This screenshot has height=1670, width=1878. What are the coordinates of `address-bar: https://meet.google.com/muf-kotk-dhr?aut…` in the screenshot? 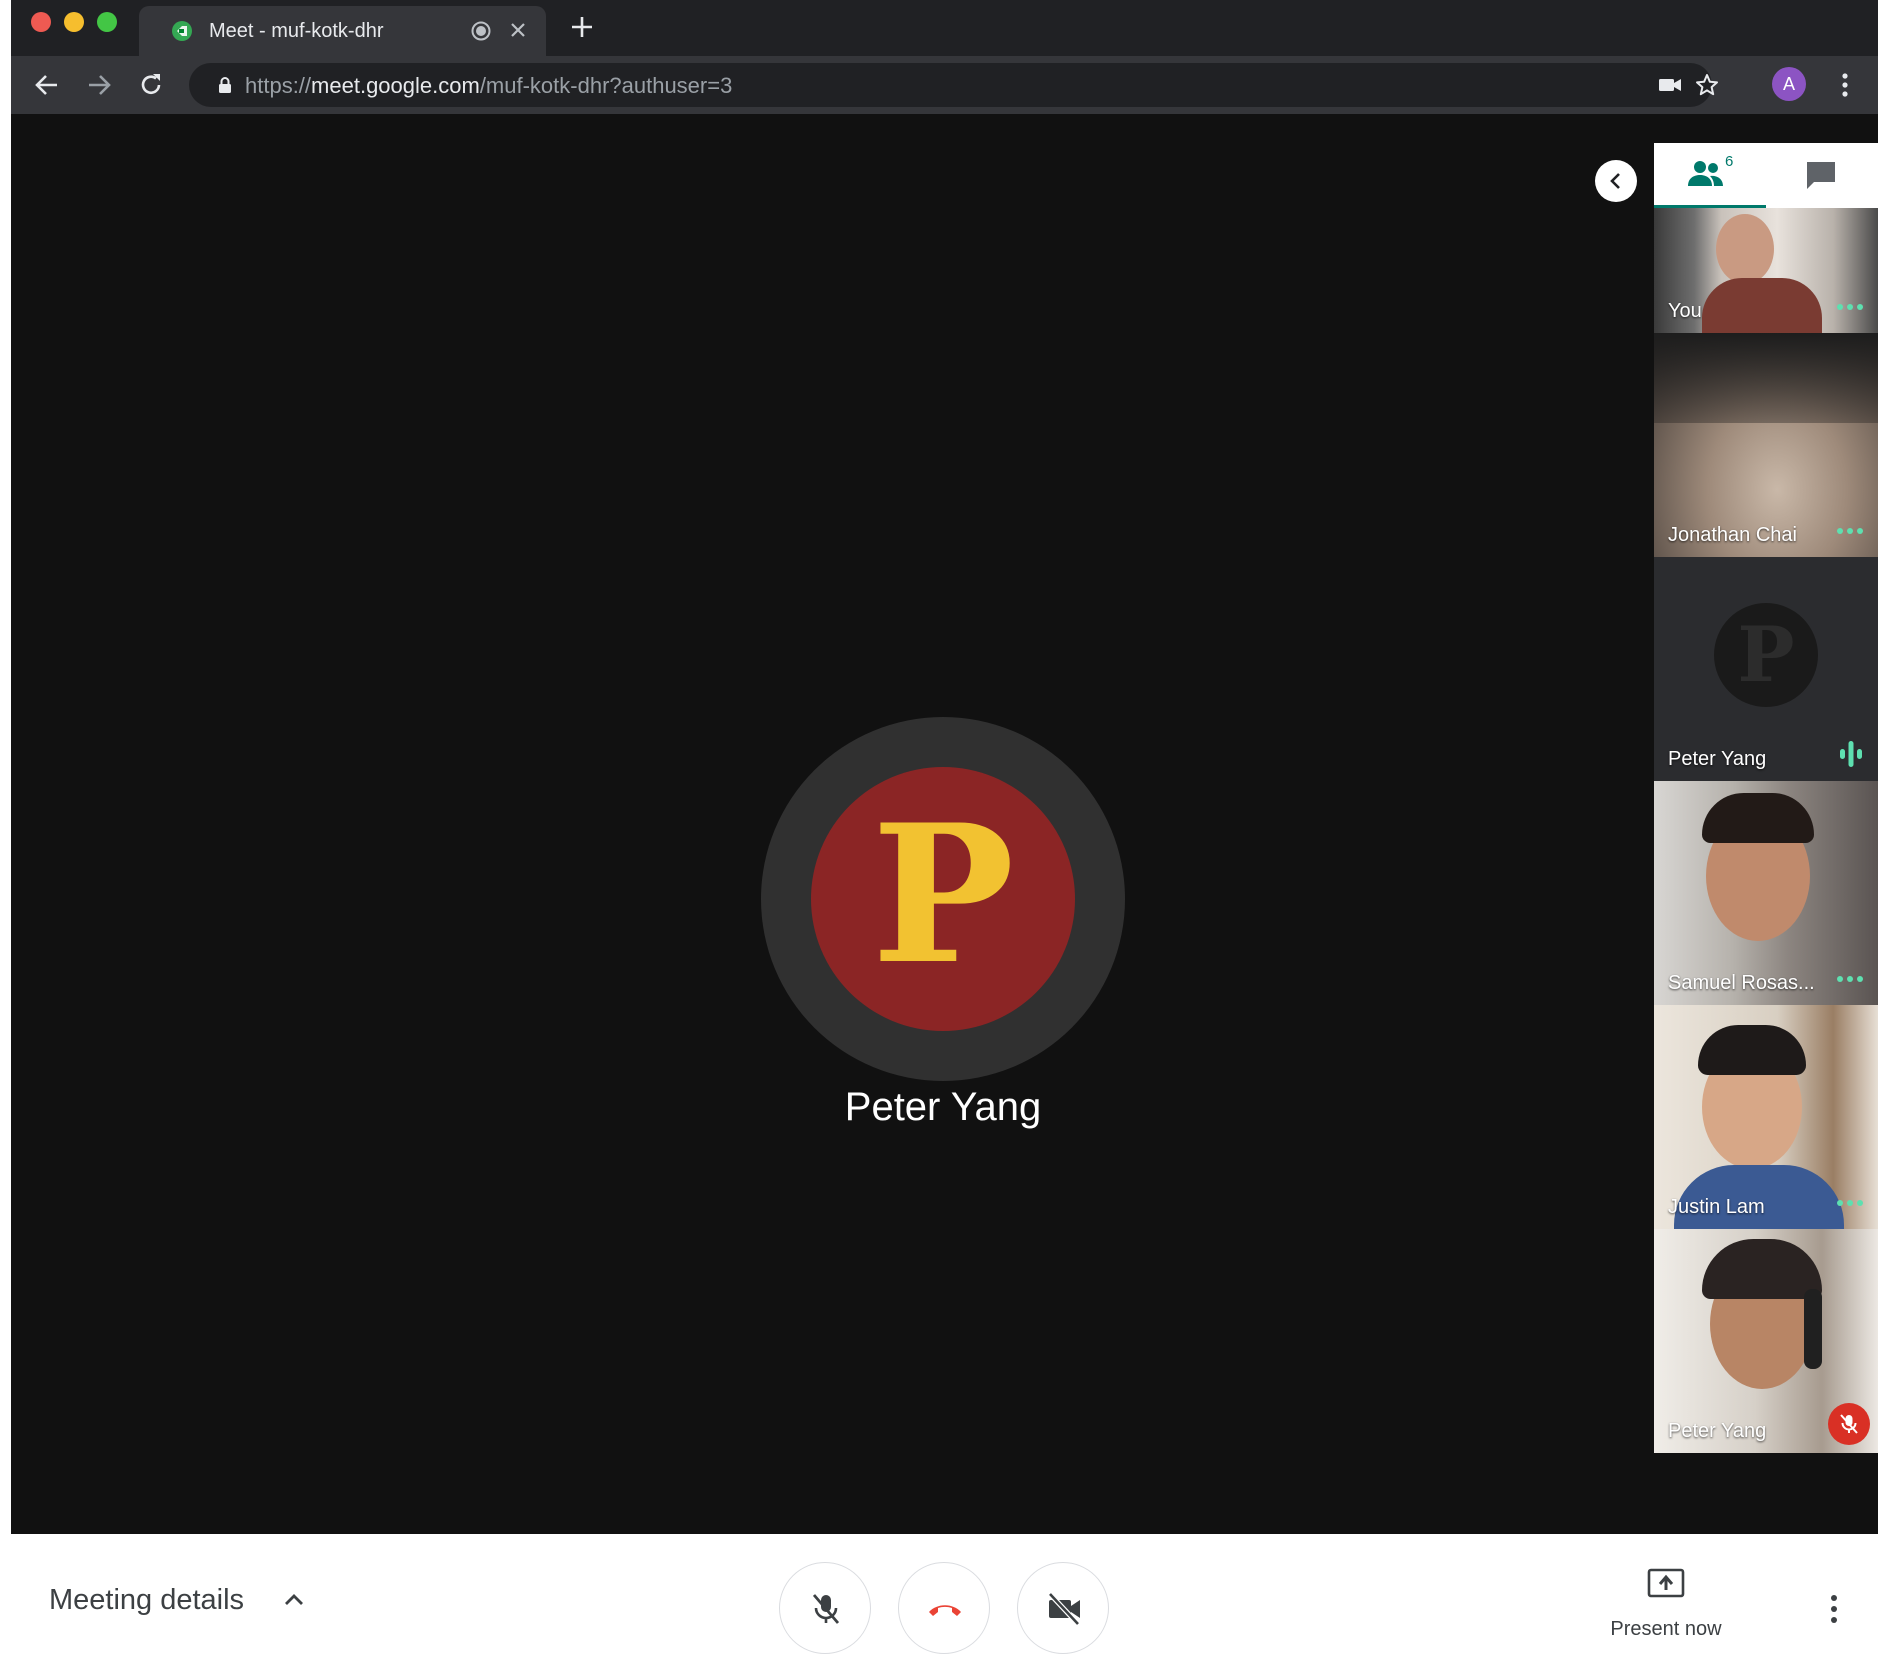 It's located at (953, 85).